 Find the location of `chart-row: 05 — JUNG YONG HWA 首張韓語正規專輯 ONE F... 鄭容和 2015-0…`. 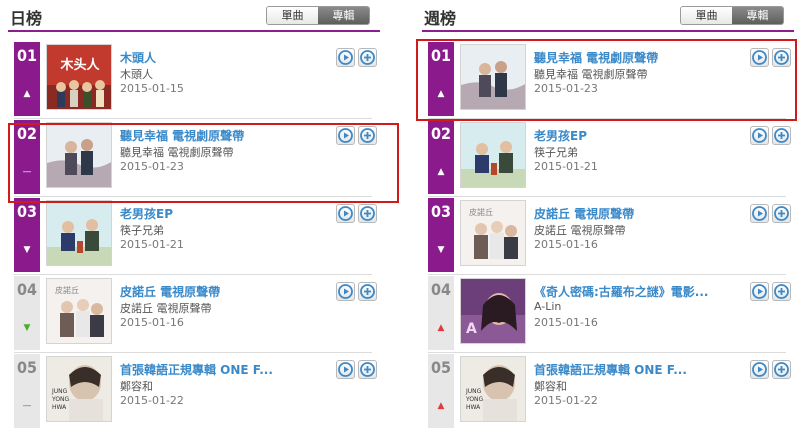

chart-row: 05 — JUNG YONG HWA 首張韓語正規專輯 ONE F... 鄭容和 2015-0… is located at coordinates (195, 391).